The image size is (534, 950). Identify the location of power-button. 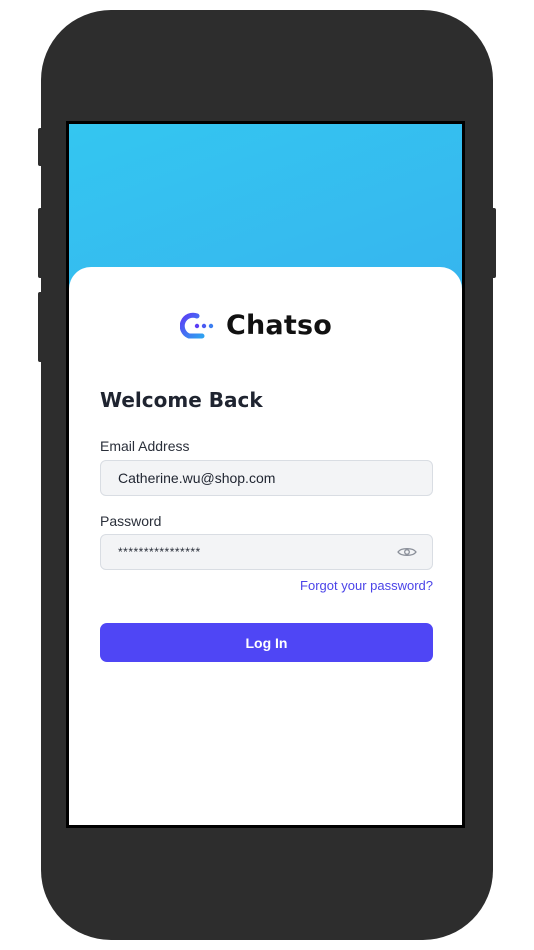
(493, 243).